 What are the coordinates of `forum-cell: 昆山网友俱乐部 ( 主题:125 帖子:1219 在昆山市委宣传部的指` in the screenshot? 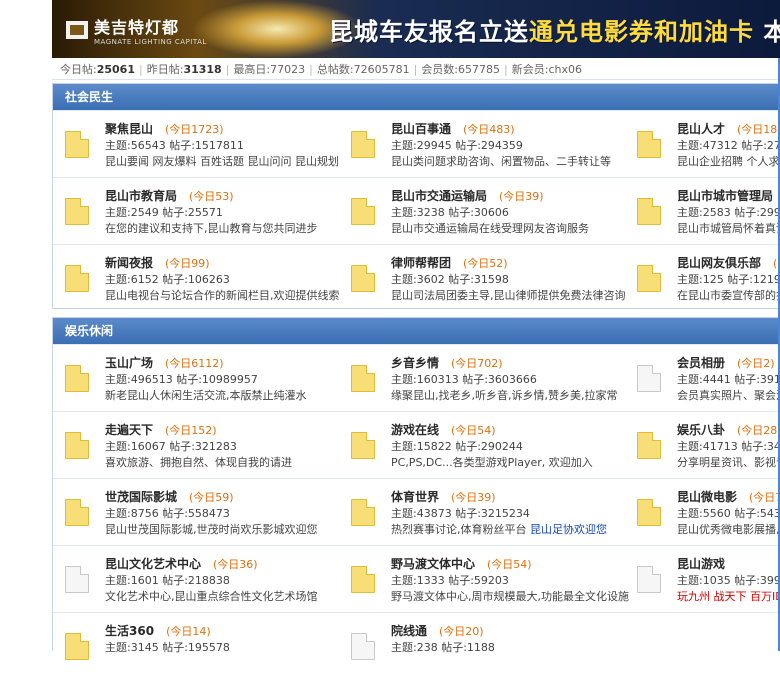 It's located at (702, 278).